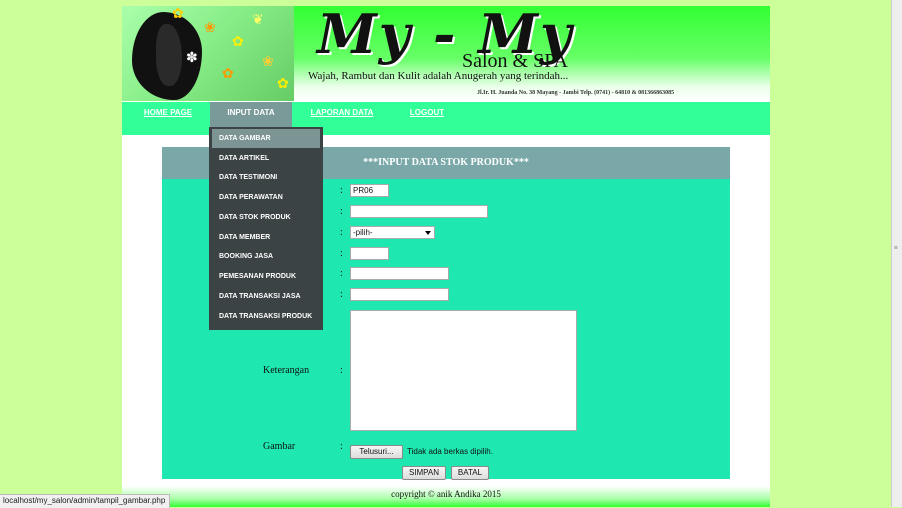  I want to click on butterfly-icon: ❦, so click(258, 20).